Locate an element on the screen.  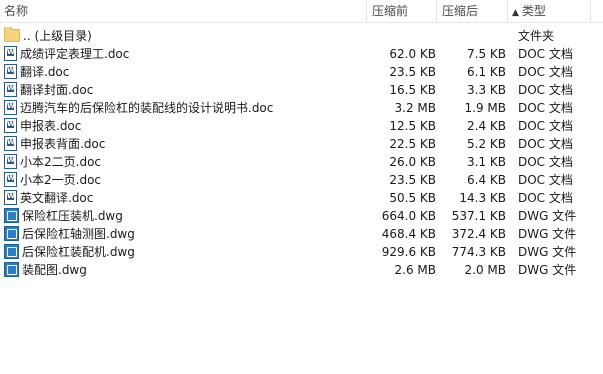
size-after-cell: 5.2 KB is located at coordinates (486, 144).